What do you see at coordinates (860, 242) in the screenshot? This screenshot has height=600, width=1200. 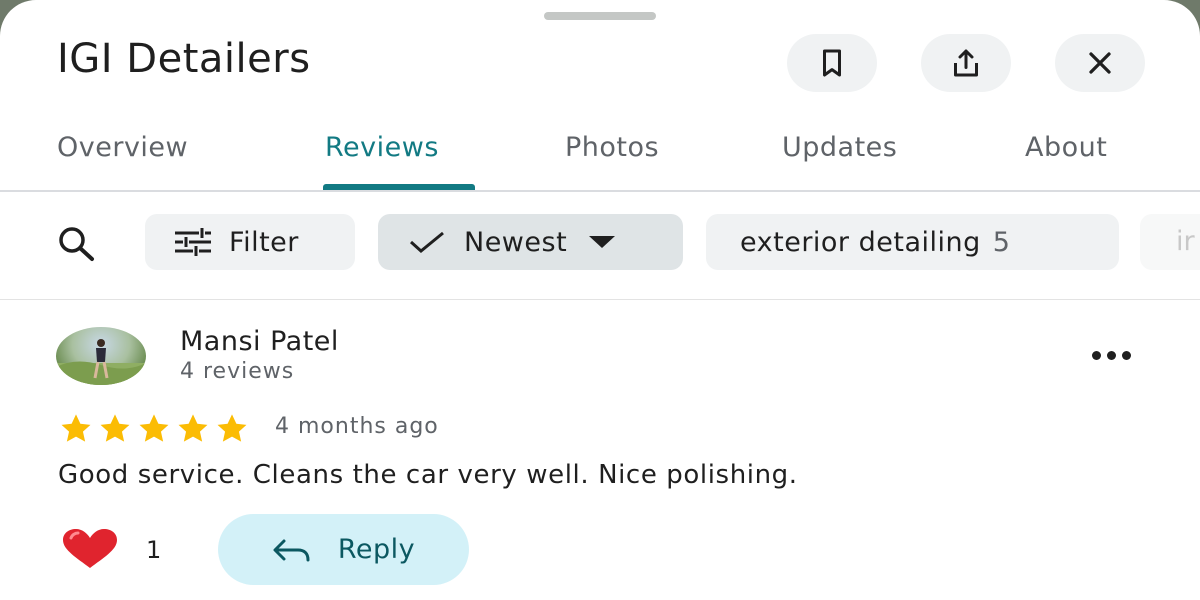 I see `topic-chip-label: exterior detailing` at bounding box center [860, 242].